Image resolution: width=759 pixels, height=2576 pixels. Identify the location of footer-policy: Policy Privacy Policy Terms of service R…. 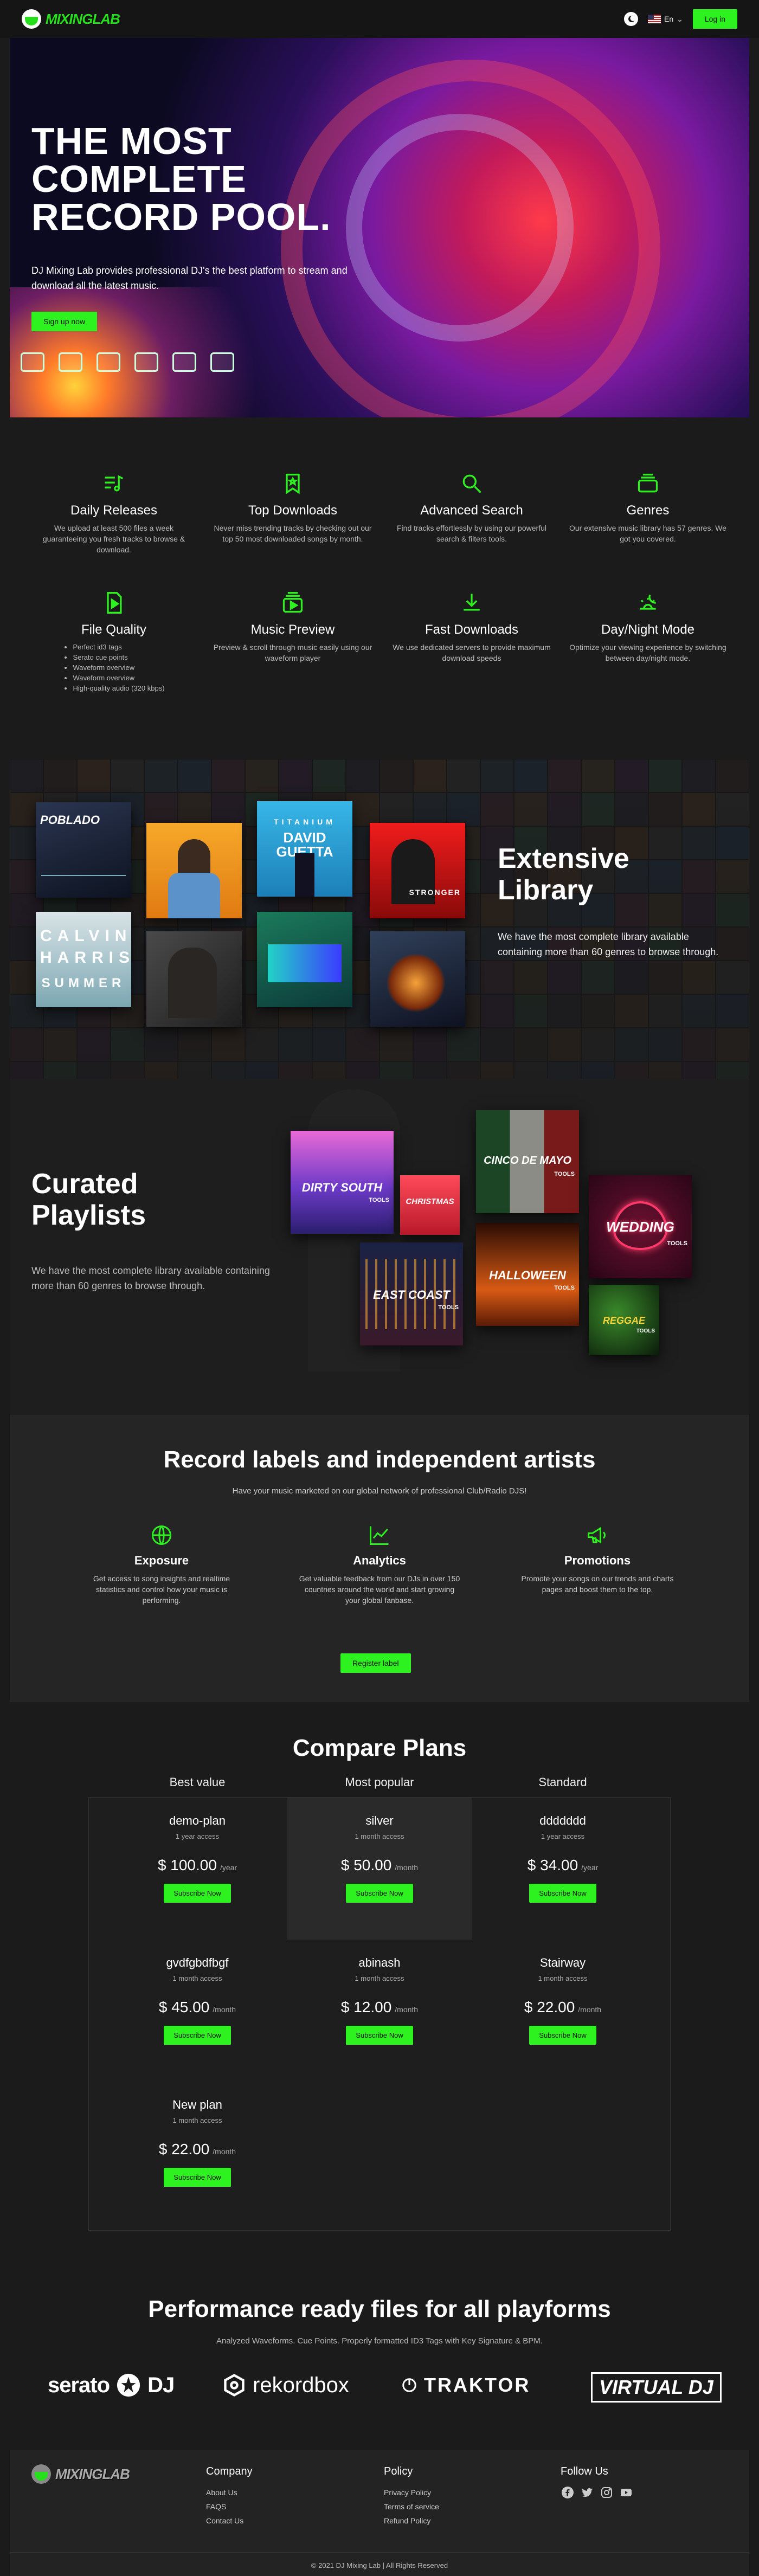
(411, 2496).